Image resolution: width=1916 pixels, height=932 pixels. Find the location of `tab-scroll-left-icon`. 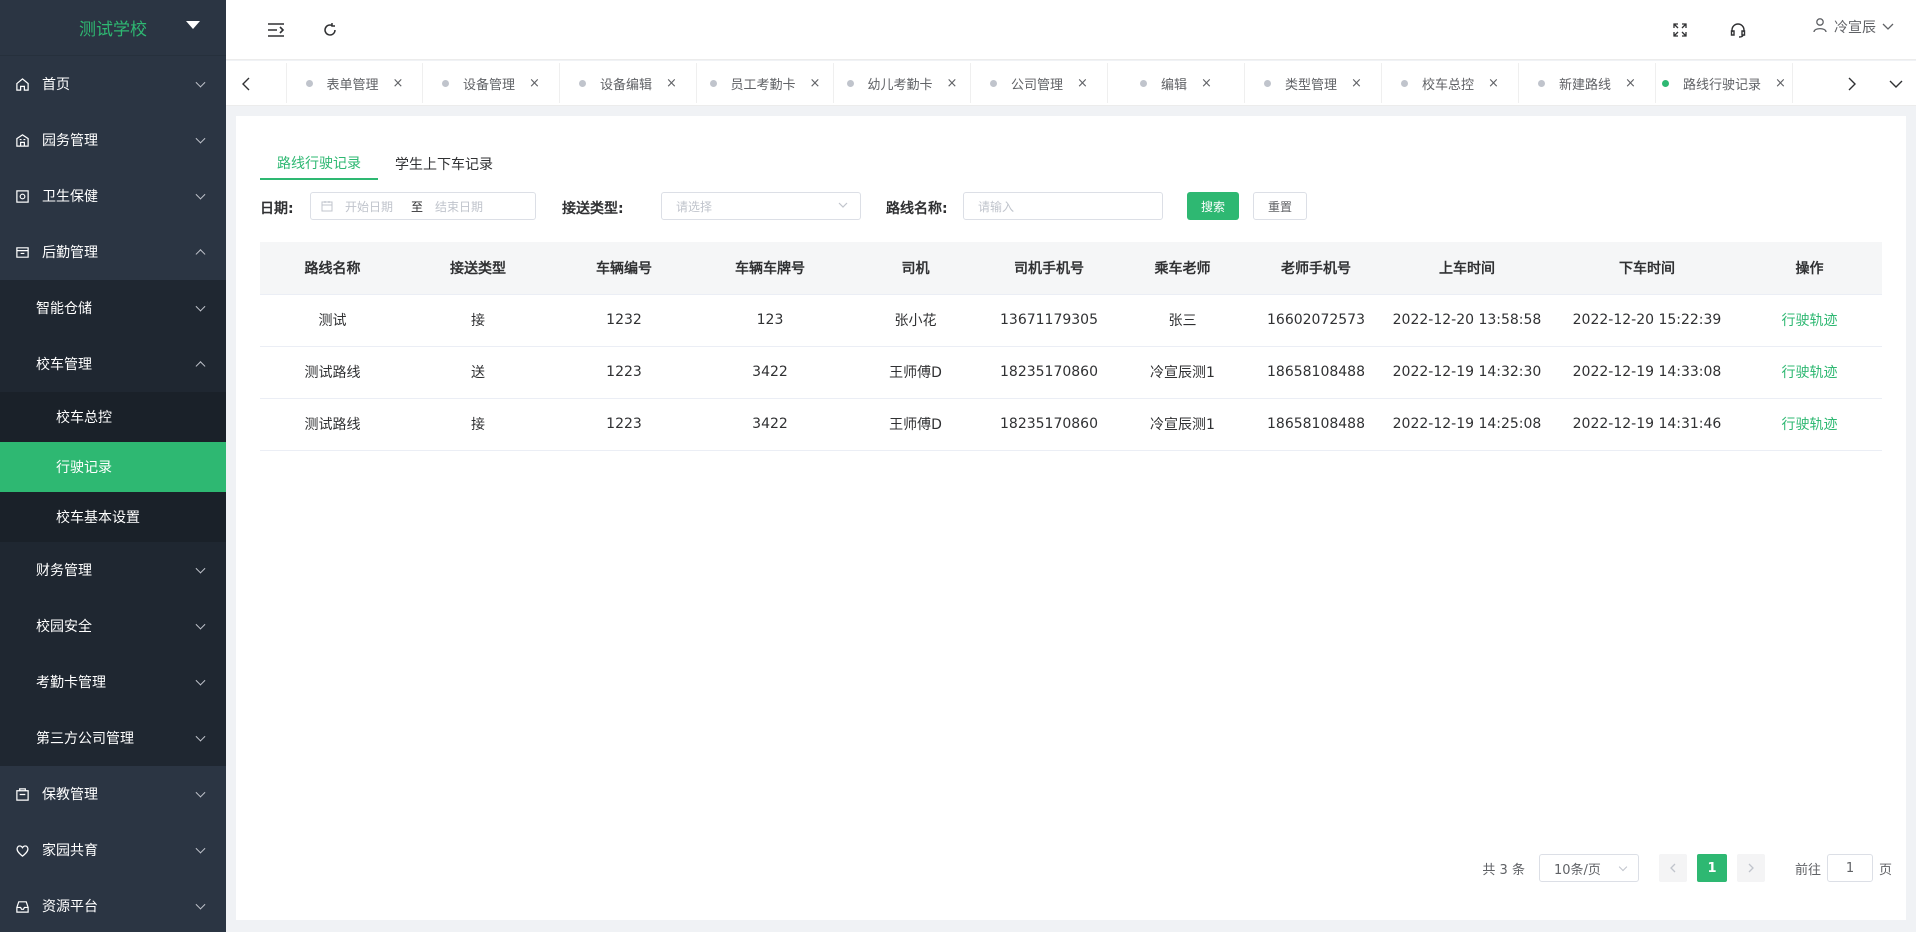

tab-scroll-left-icon is located at coordinates (246, 83).